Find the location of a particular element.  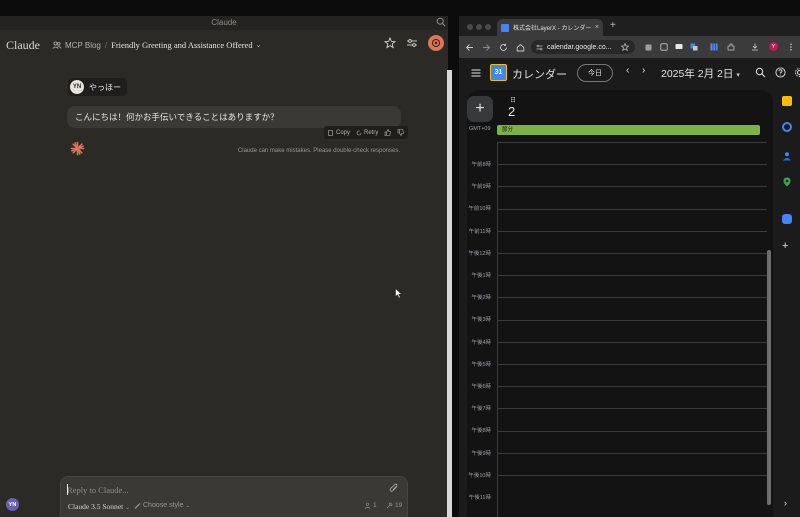

tab-calendar: 株式会社LayerX - カレンダー × is located at coordinates (550, 27).